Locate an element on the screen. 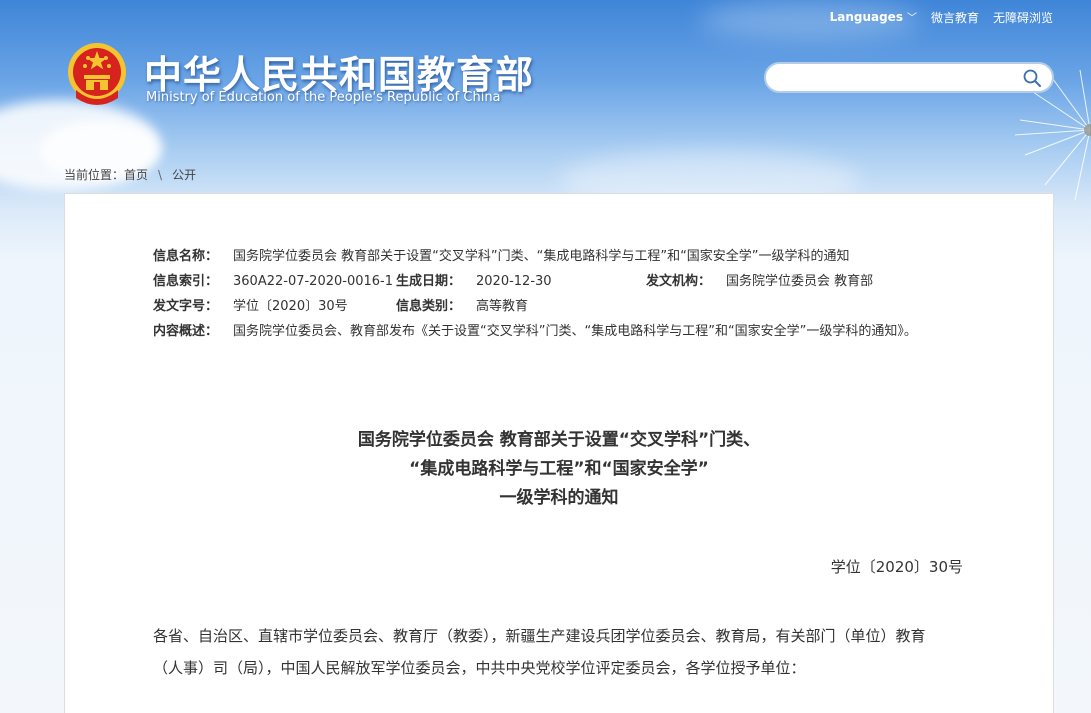 The image size is (1091, 713). meta-number-label: 发文字号： is located at coordinates (186, 306).